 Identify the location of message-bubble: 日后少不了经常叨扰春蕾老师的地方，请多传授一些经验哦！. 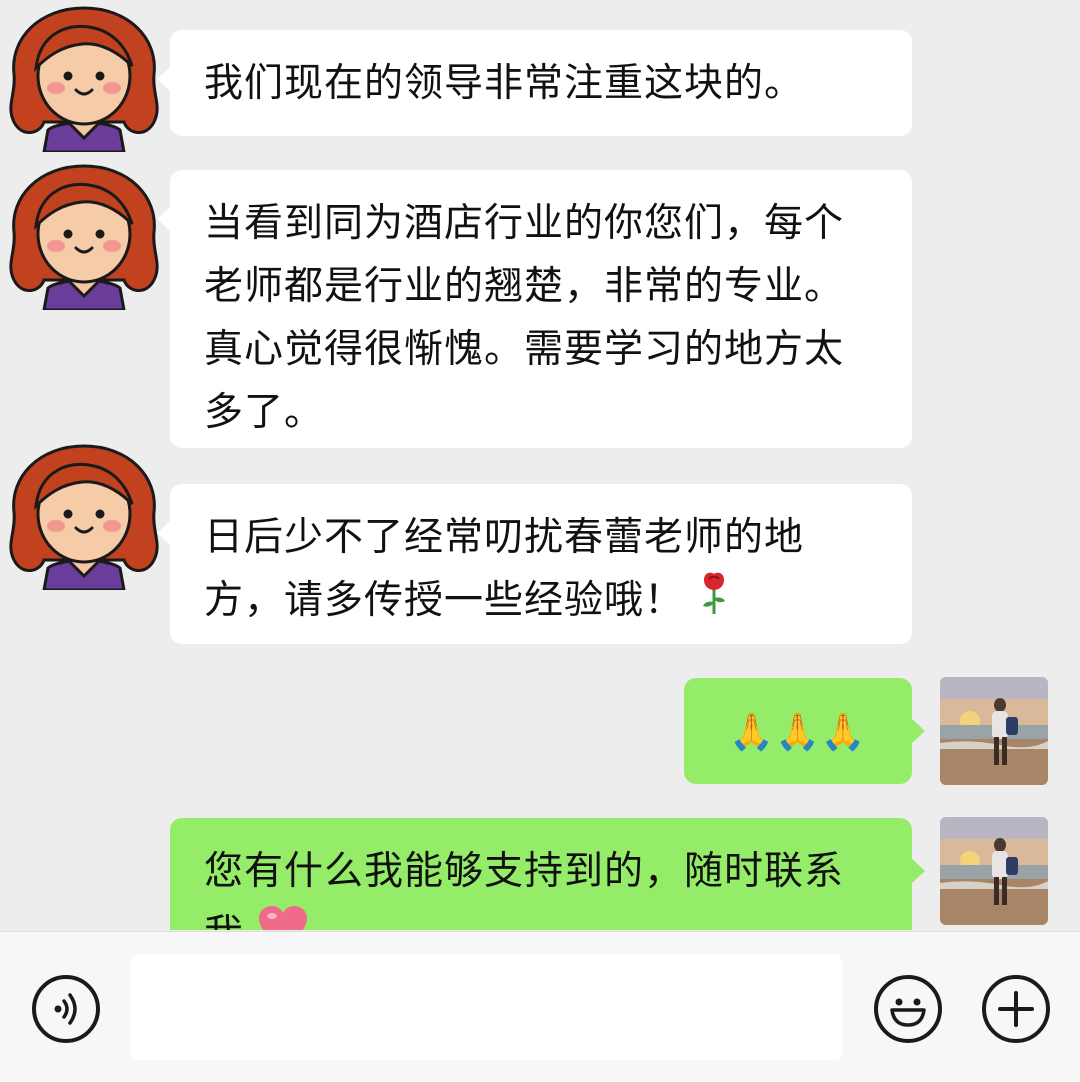
(534, 564).